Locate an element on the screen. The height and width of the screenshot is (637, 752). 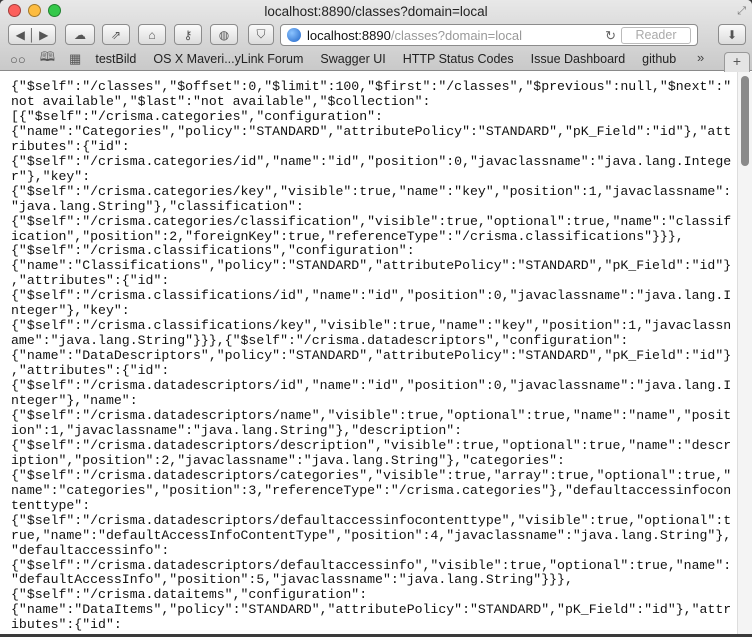
bookmark-item: testBild is located at coordinates (115, 59).